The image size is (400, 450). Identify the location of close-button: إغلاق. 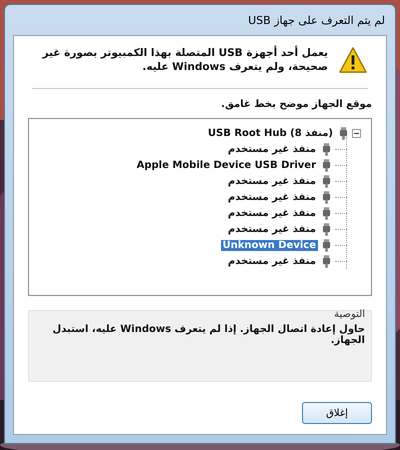
(337, 413).